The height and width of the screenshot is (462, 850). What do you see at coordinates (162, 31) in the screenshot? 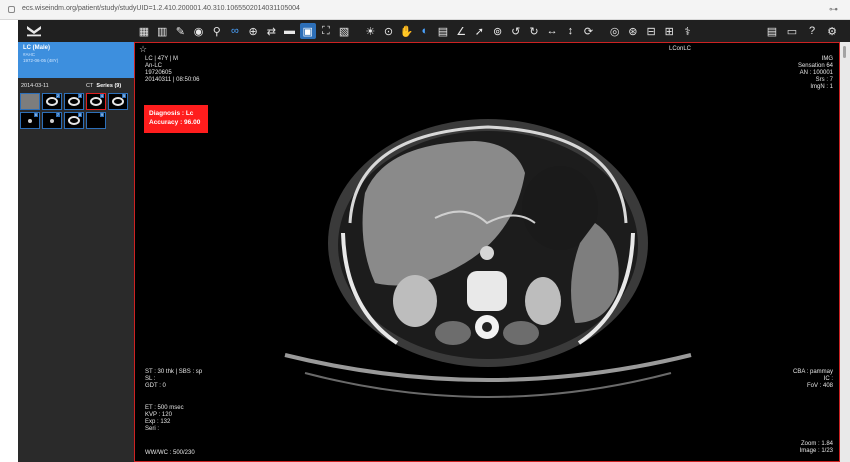
I see `grid-icon: ▥` at bounding box center [162, 31].